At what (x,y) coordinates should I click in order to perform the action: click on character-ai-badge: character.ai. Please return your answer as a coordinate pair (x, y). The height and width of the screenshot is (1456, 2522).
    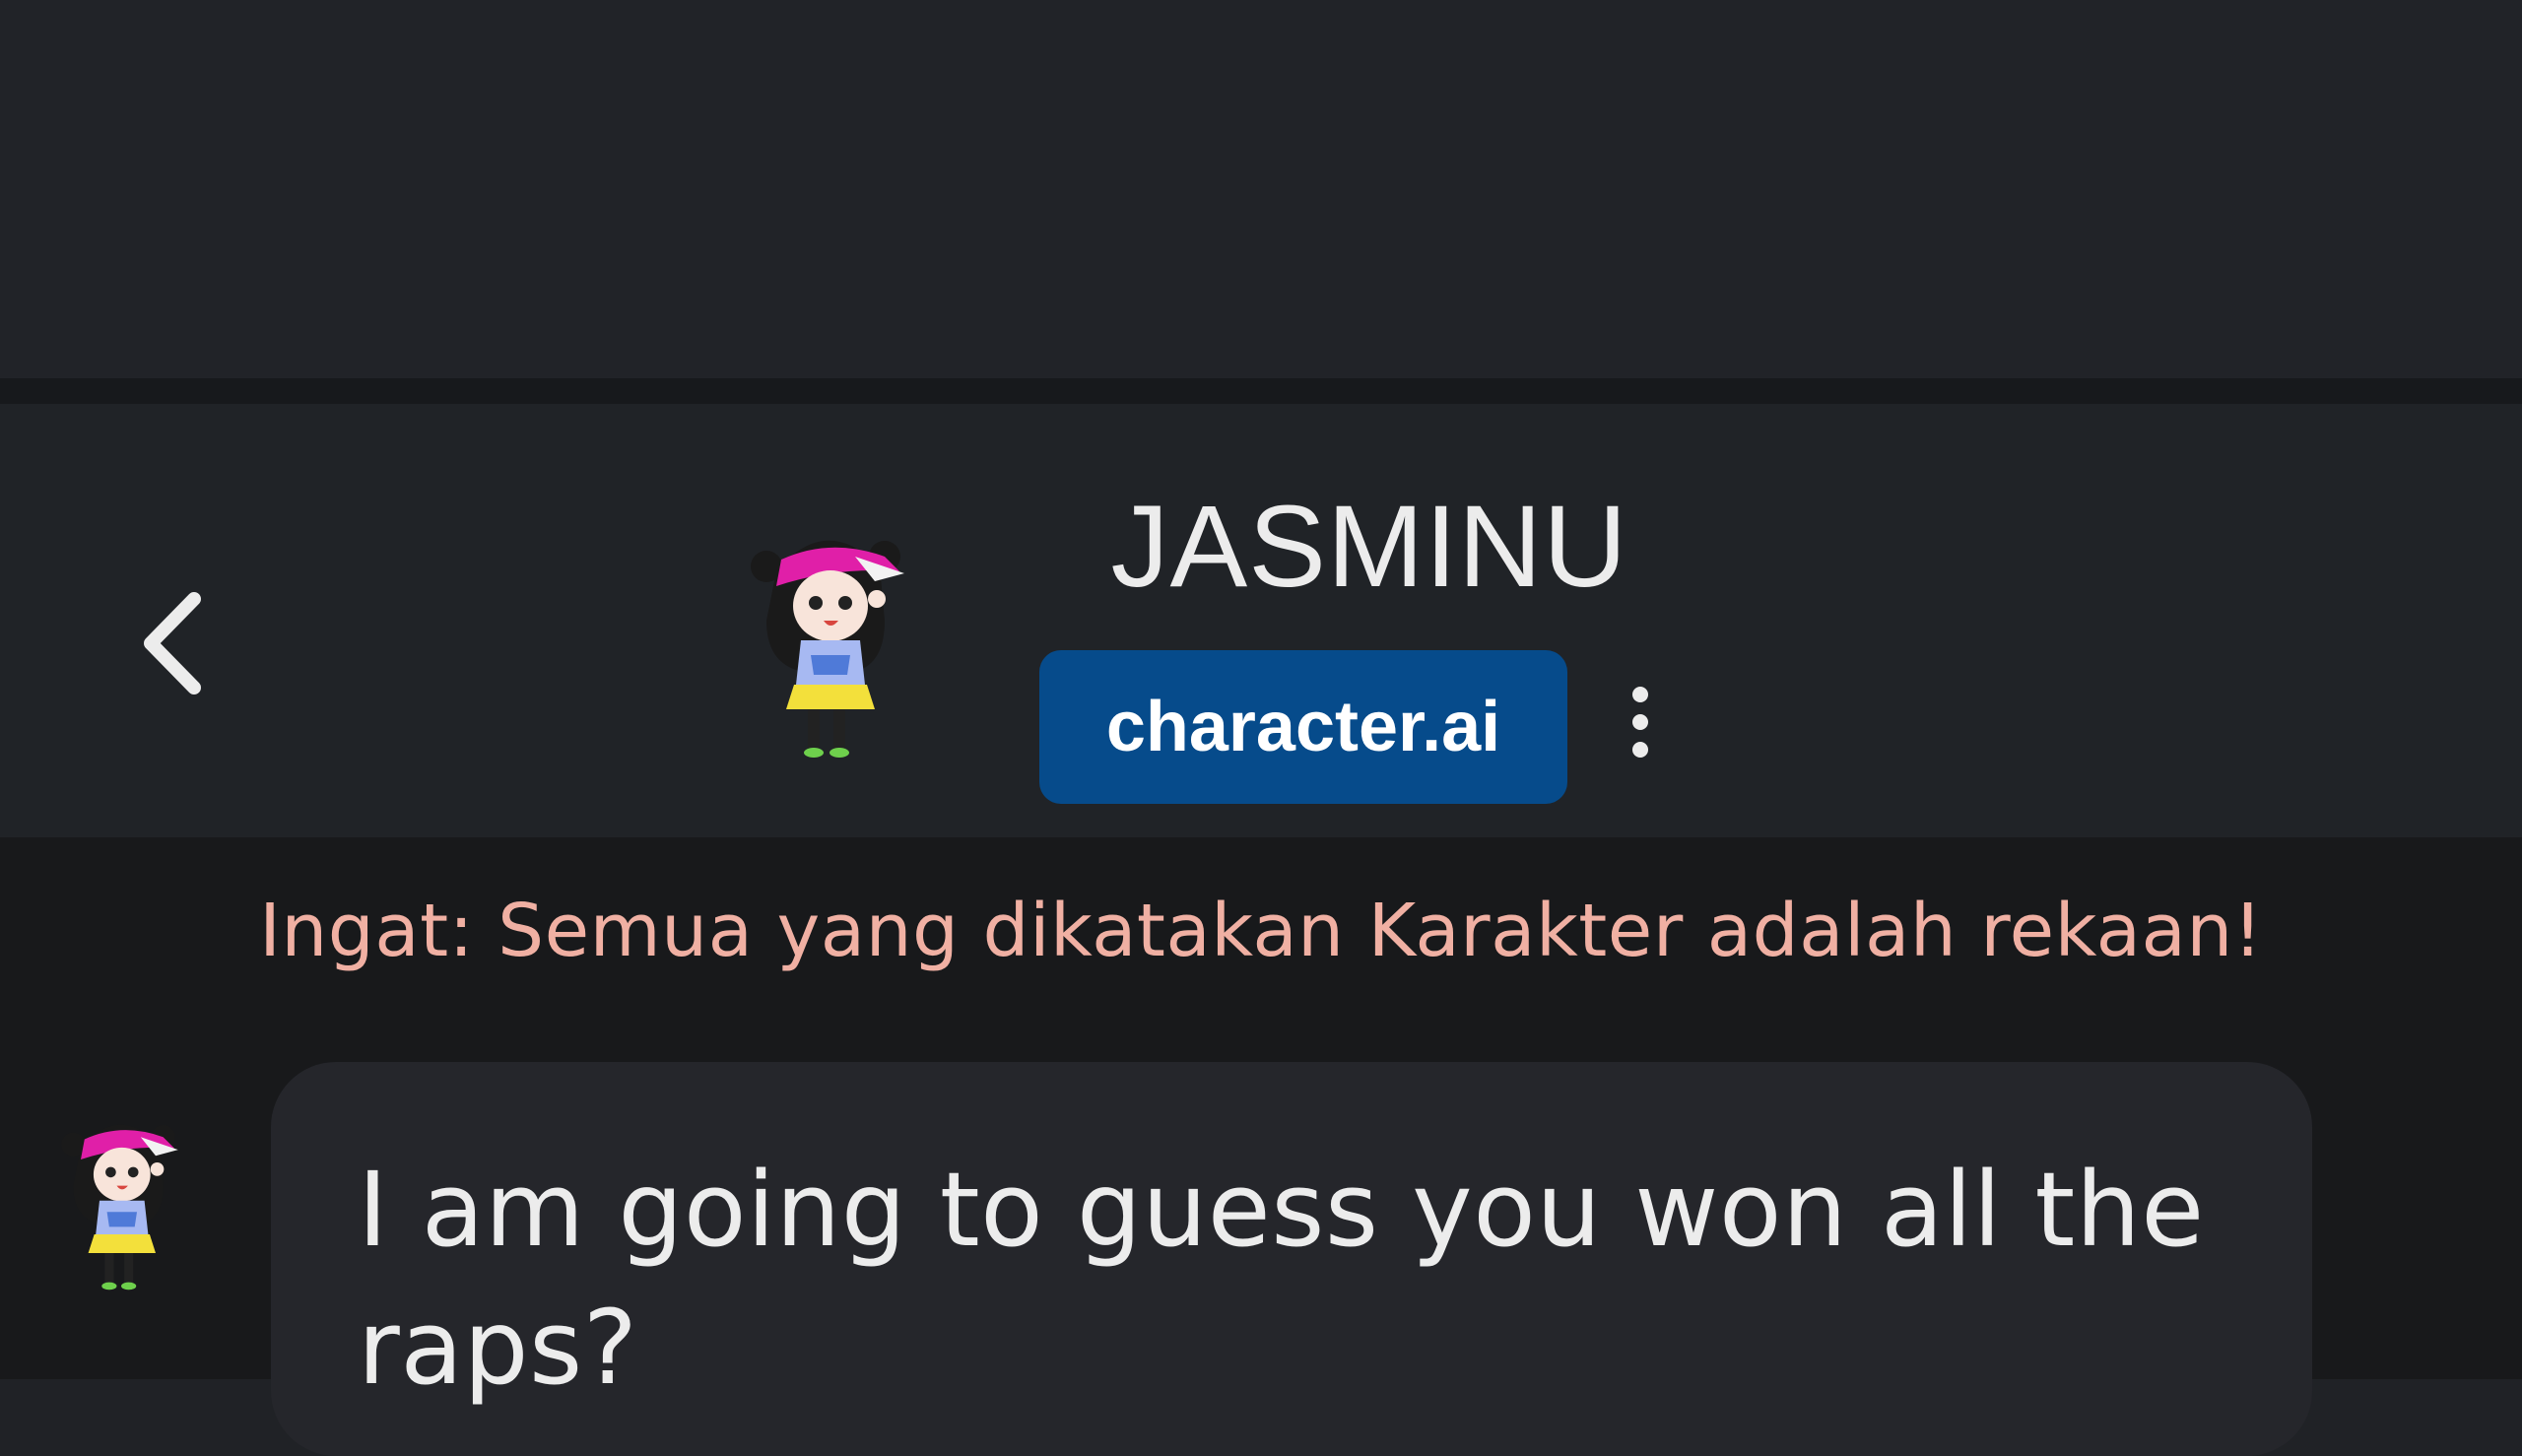
    Looking at the image, I should click on (1303, 727).